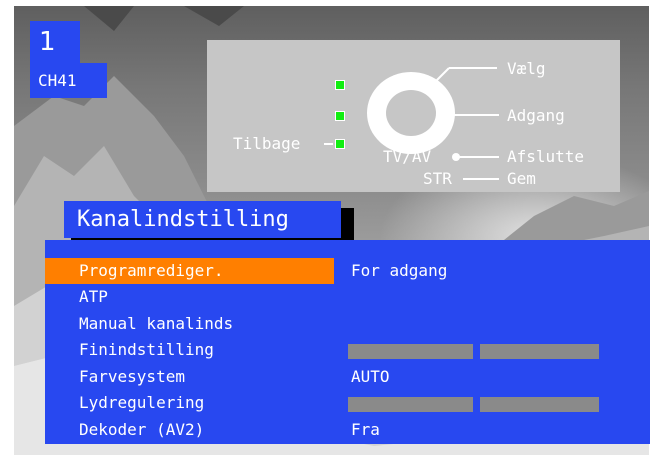 The height and width of the screenshot is (455, 663). I want to click on menu-item-value: For adgang, so click(399, 270).